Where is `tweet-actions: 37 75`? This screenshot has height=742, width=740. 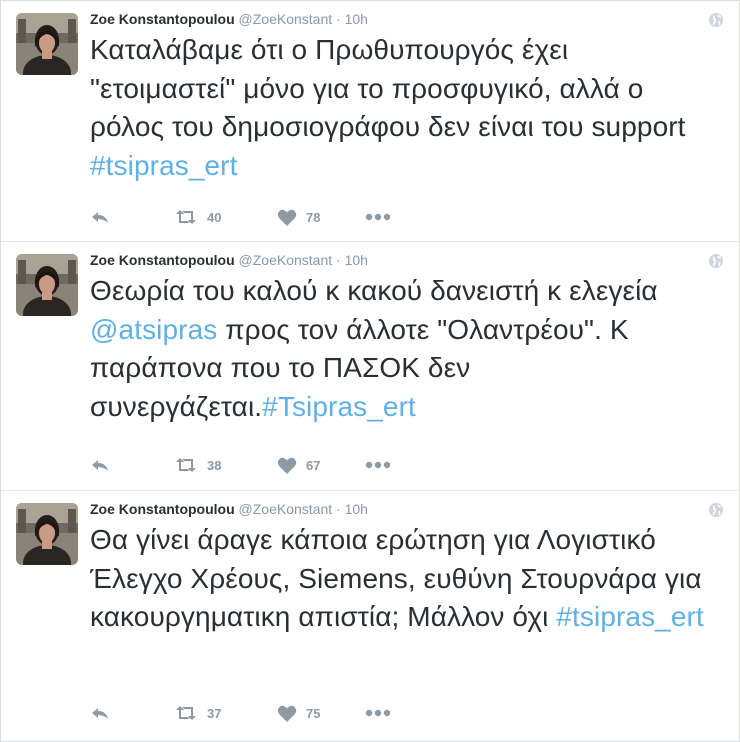
tweet-actions: 37 75 is located at coordinates (240, 713).